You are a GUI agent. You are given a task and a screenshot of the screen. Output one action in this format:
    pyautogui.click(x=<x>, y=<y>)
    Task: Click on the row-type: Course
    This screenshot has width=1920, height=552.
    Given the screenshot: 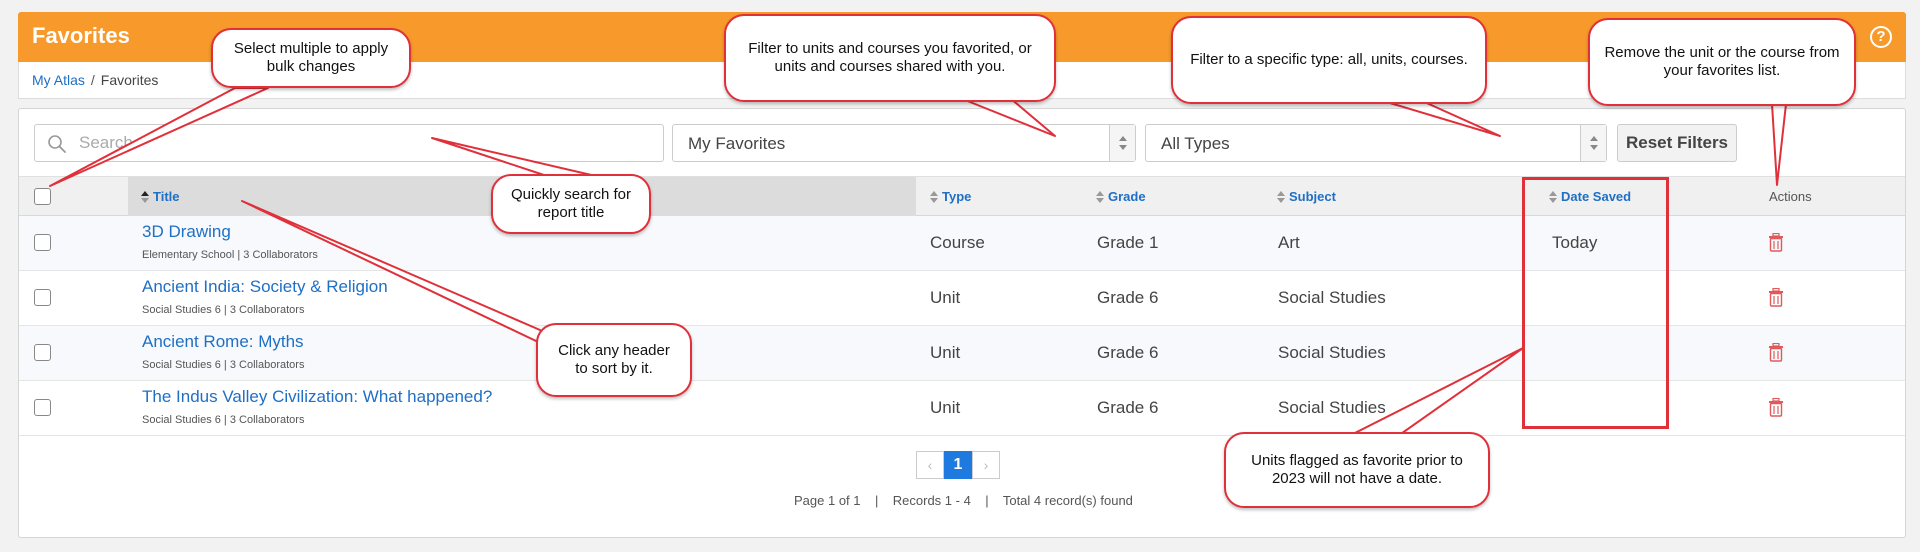 What is the action you would take?
    pyautogui.click(x=957, y=242)
    